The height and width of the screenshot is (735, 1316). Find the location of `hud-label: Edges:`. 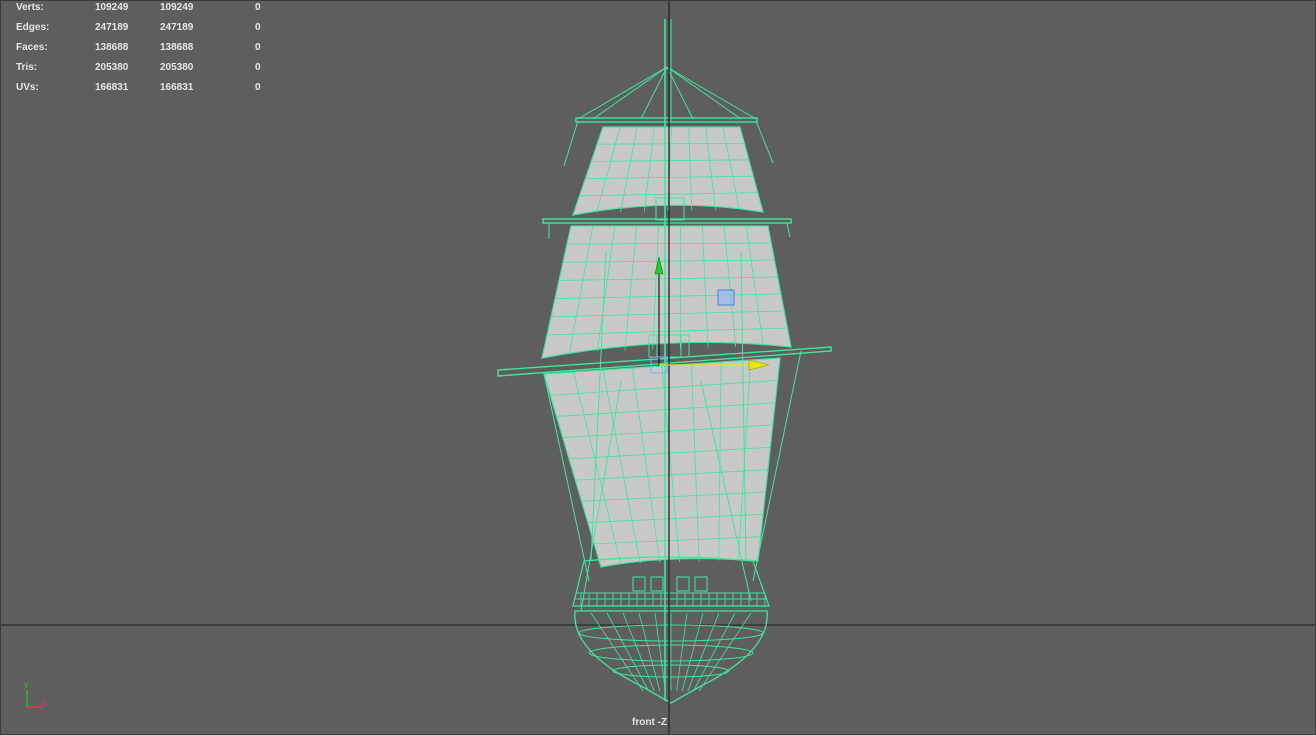

hud-label: Edges: is located at coordinates (33, 27).